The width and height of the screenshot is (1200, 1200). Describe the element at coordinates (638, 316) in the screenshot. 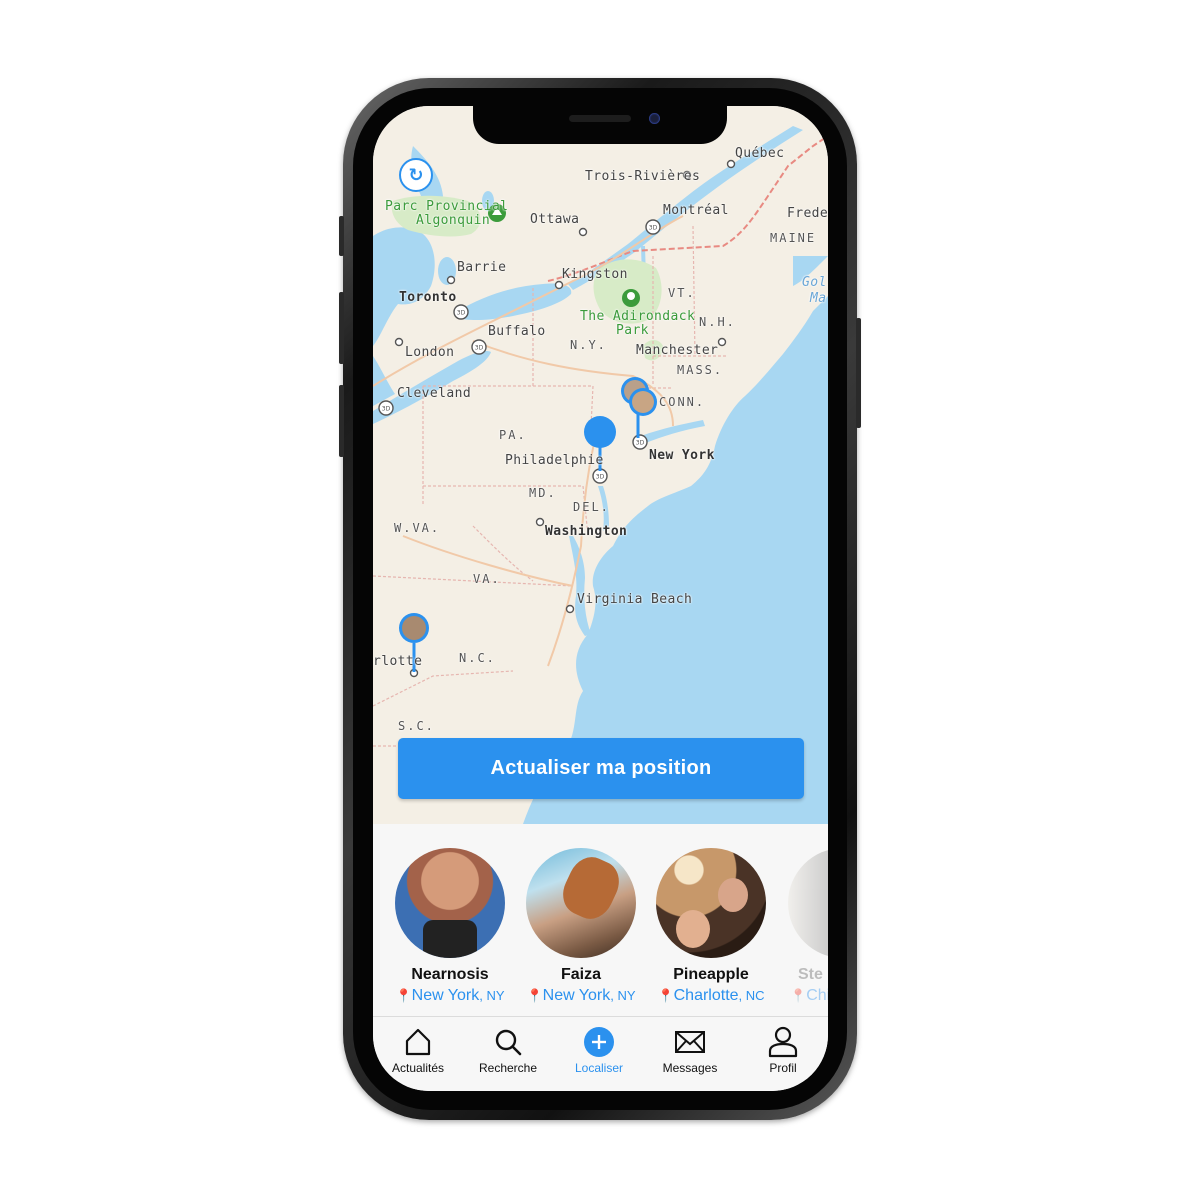

I see `map-label-adirondack: The Adirondack` at that location.